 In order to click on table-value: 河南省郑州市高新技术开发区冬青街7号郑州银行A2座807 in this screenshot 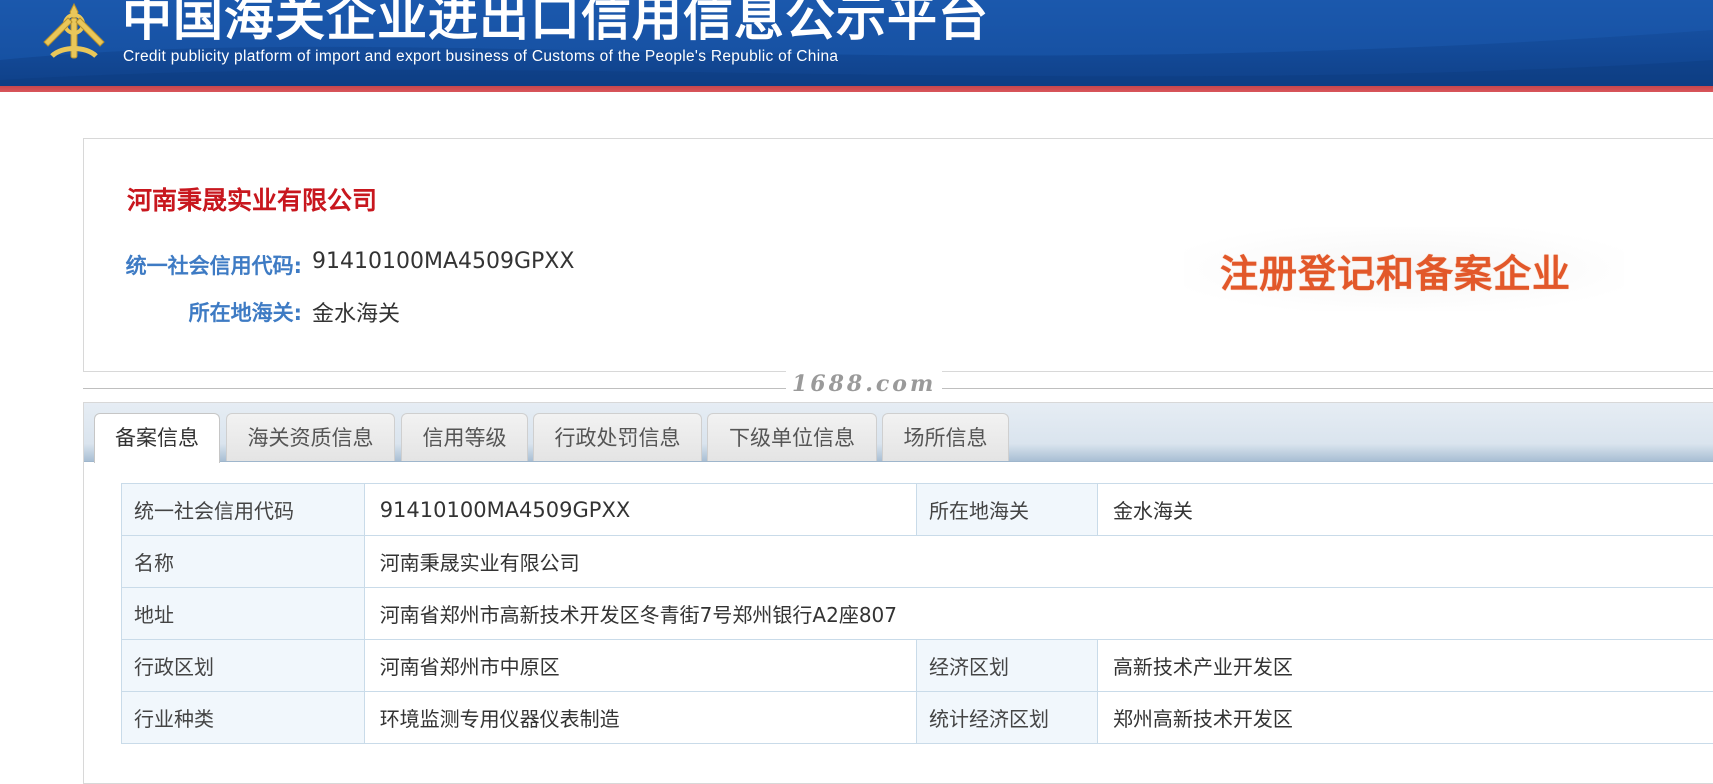, I will do `click(1038, 614)`.